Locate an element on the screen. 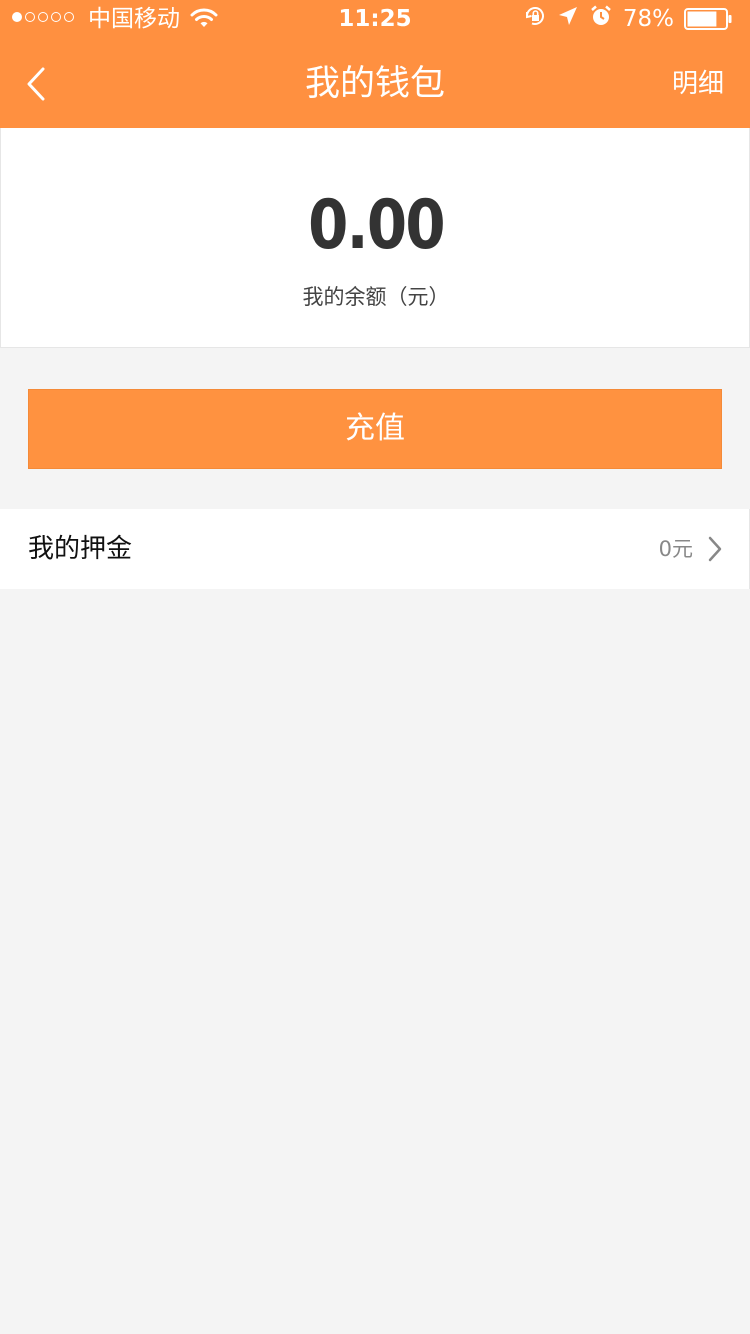  status-bar: 中国移动 11:25 78% is located at coordinates (375, 20).